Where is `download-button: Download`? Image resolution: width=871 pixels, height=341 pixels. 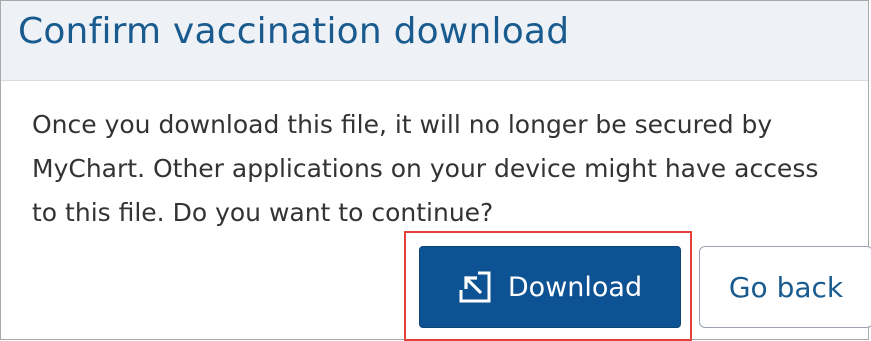 download-button: Download is located at coordinates (550, 287).